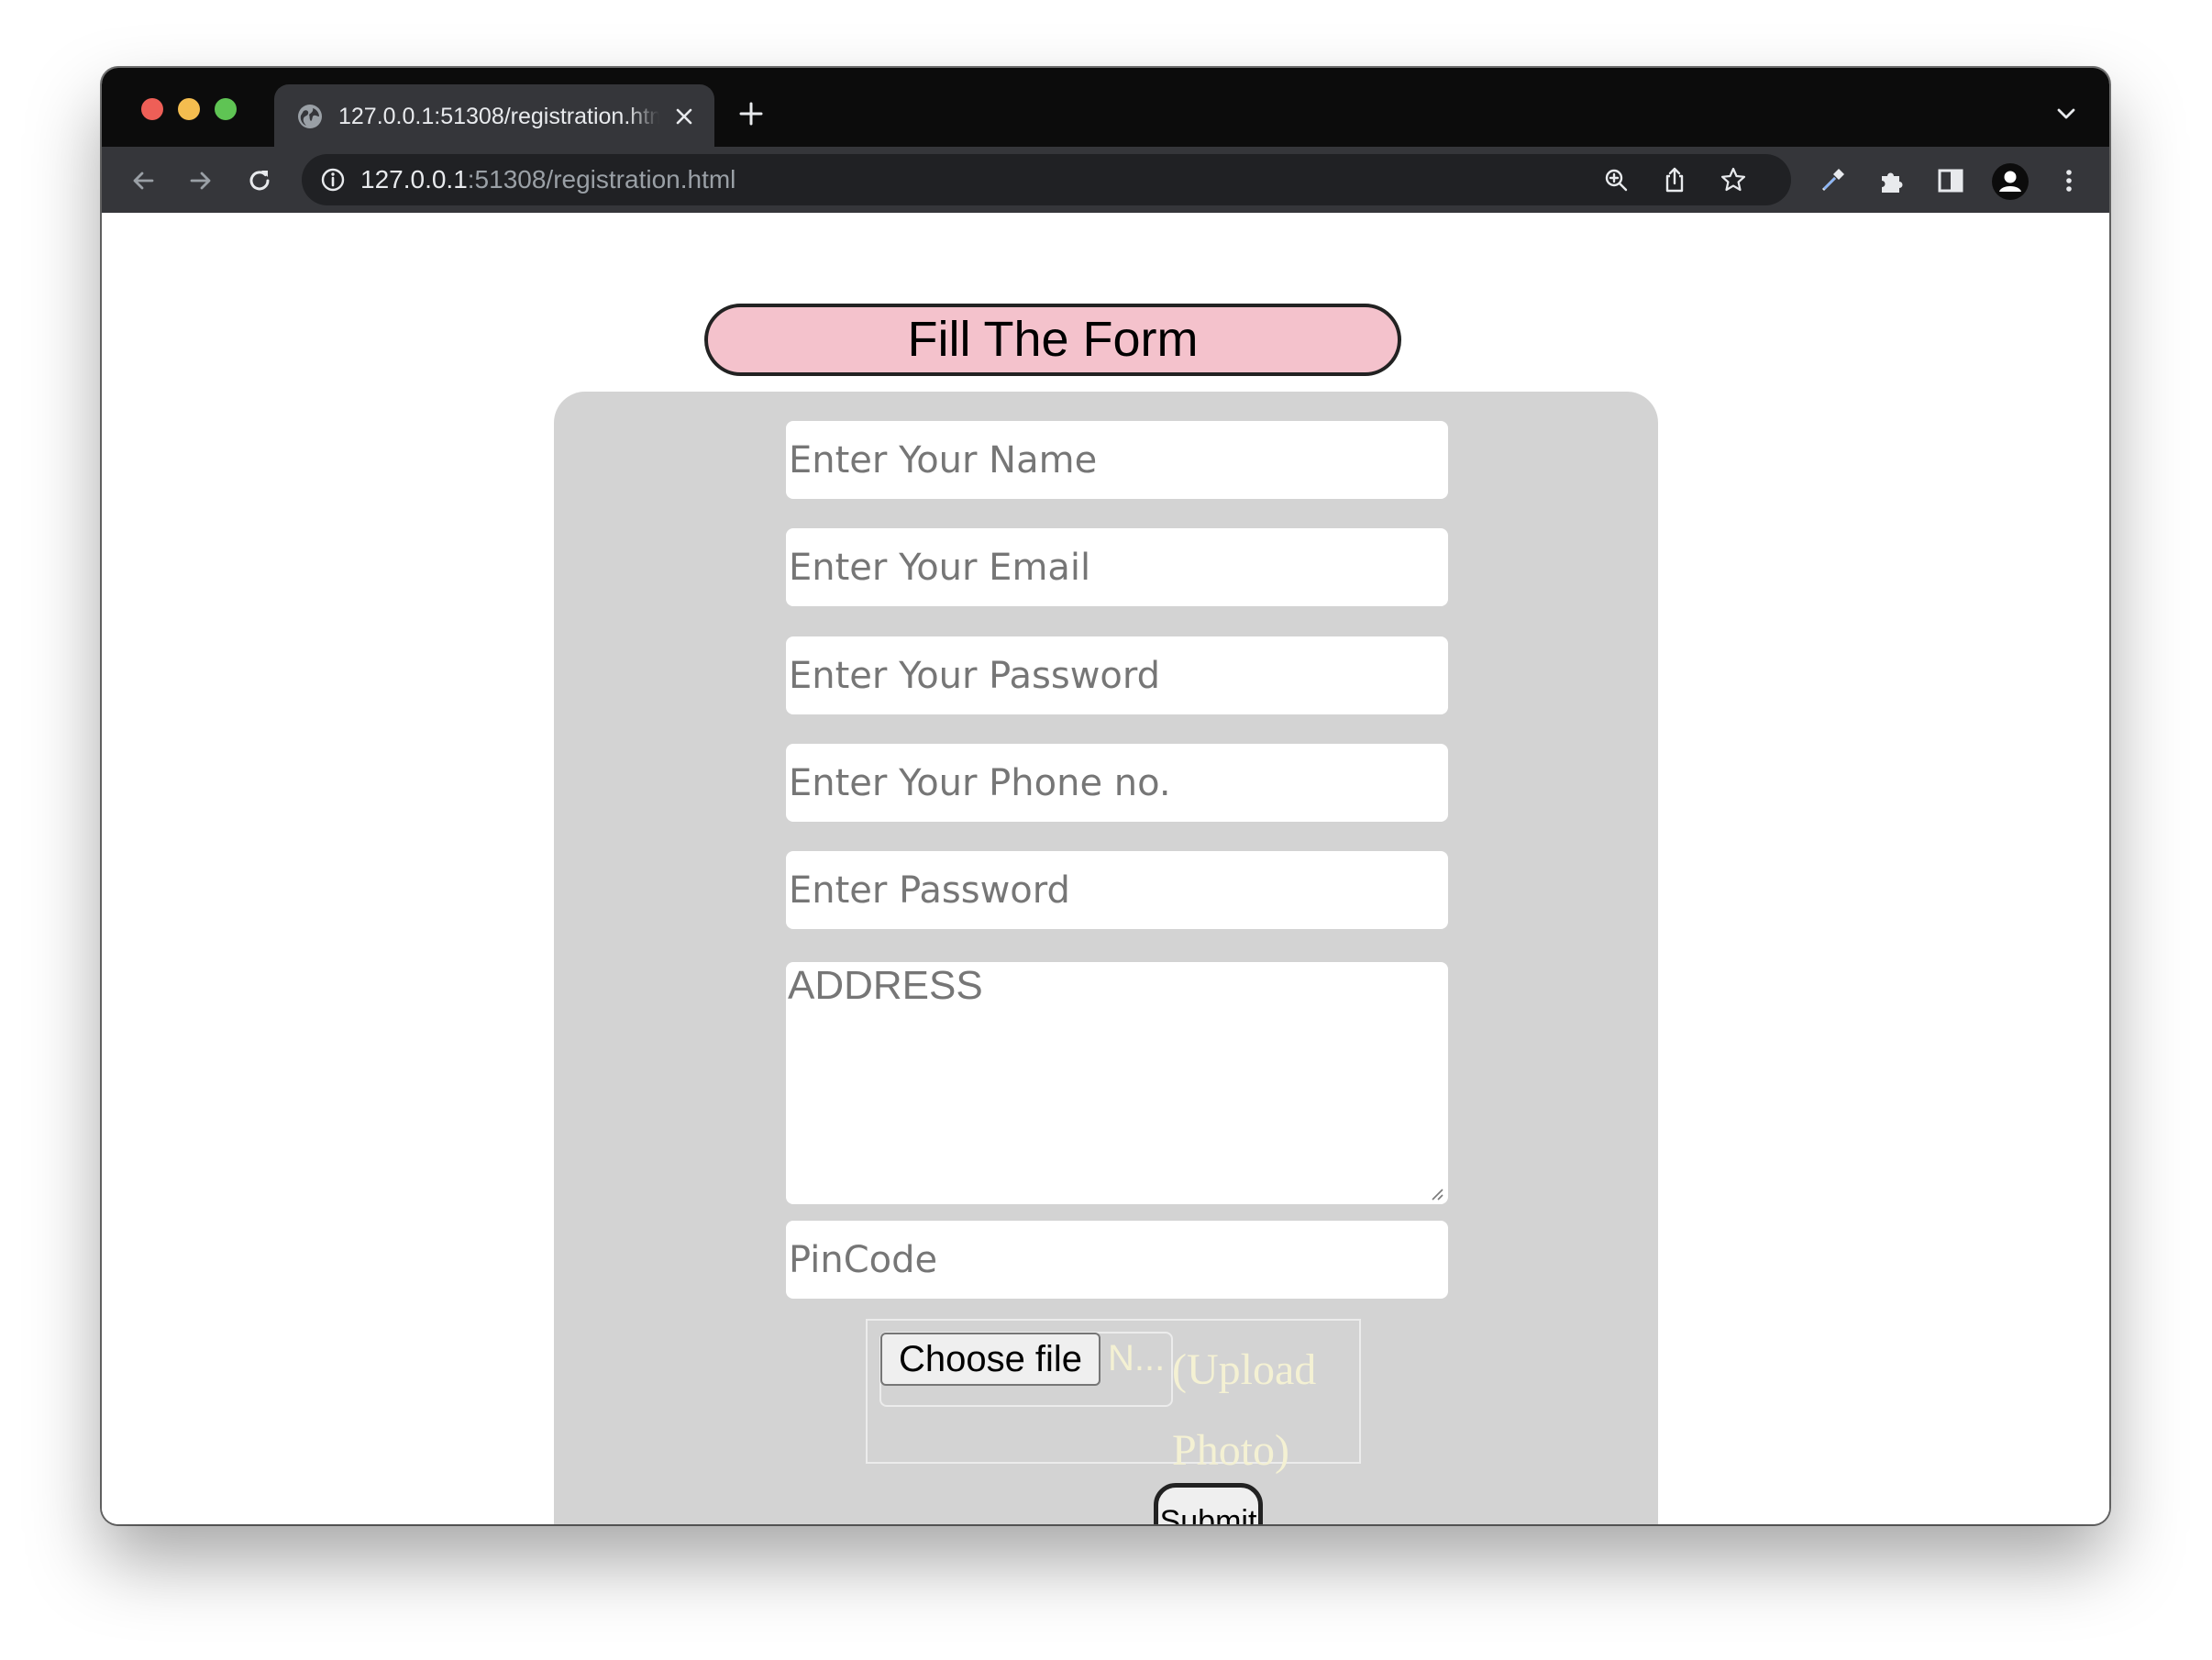  I want to click on chevron-down-icon, so click(2066, 114).